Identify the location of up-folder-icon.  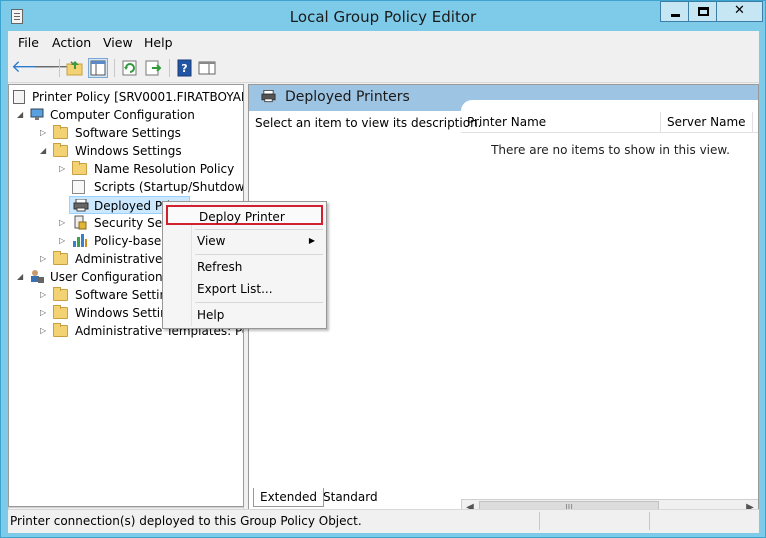
(75, 68).